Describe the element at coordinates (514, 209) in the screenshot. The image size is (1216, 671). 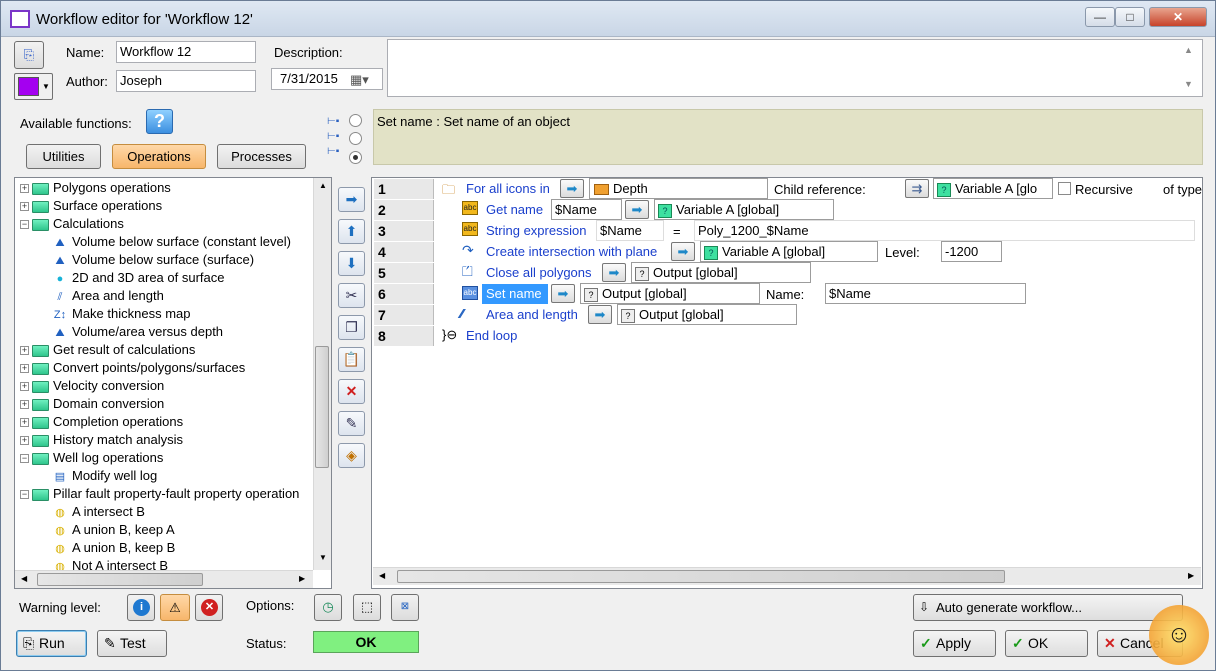
I see `cmd-get-name: Get name` at that location.